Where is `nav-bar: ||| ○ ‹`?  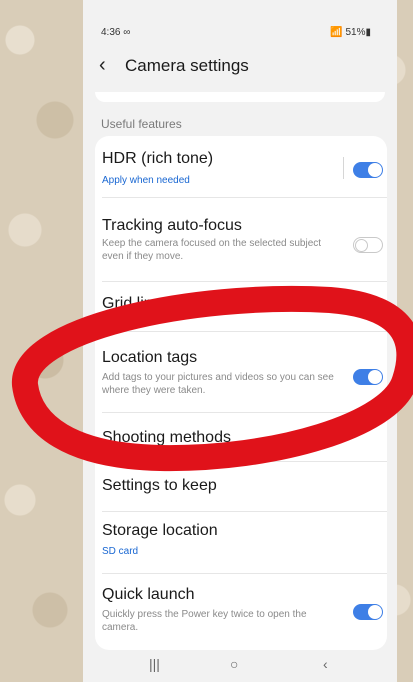 nav-bar: ||| ○ ‹ is located at coordinates (240, 667).